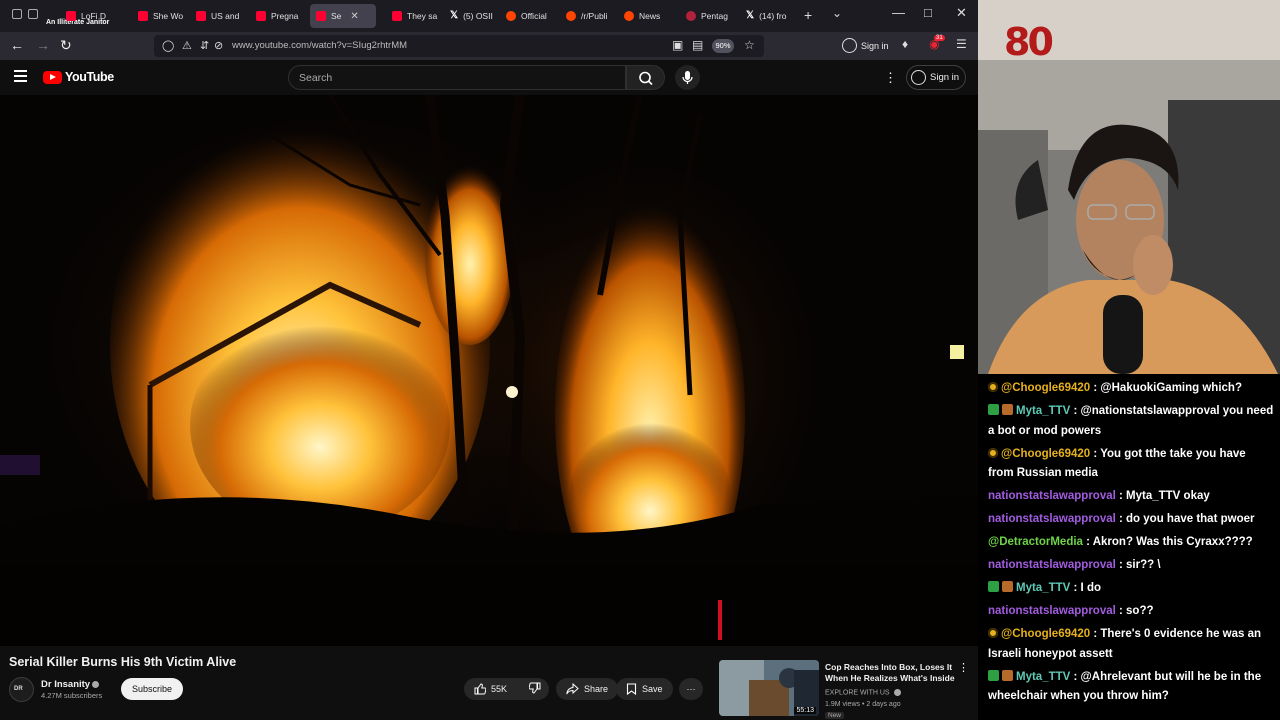  I want to click on like-button: 55K, so click(490, 689).